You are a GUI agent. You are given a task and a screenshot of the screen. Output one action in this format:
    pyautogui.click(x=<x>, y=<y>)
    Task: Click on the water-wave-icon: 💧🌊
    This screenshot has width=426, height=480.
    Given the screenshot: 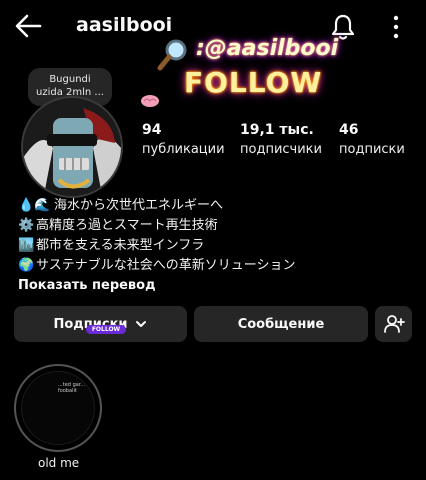 What is the action you would take?
    pyautogui.click(x=34, y=205)
    